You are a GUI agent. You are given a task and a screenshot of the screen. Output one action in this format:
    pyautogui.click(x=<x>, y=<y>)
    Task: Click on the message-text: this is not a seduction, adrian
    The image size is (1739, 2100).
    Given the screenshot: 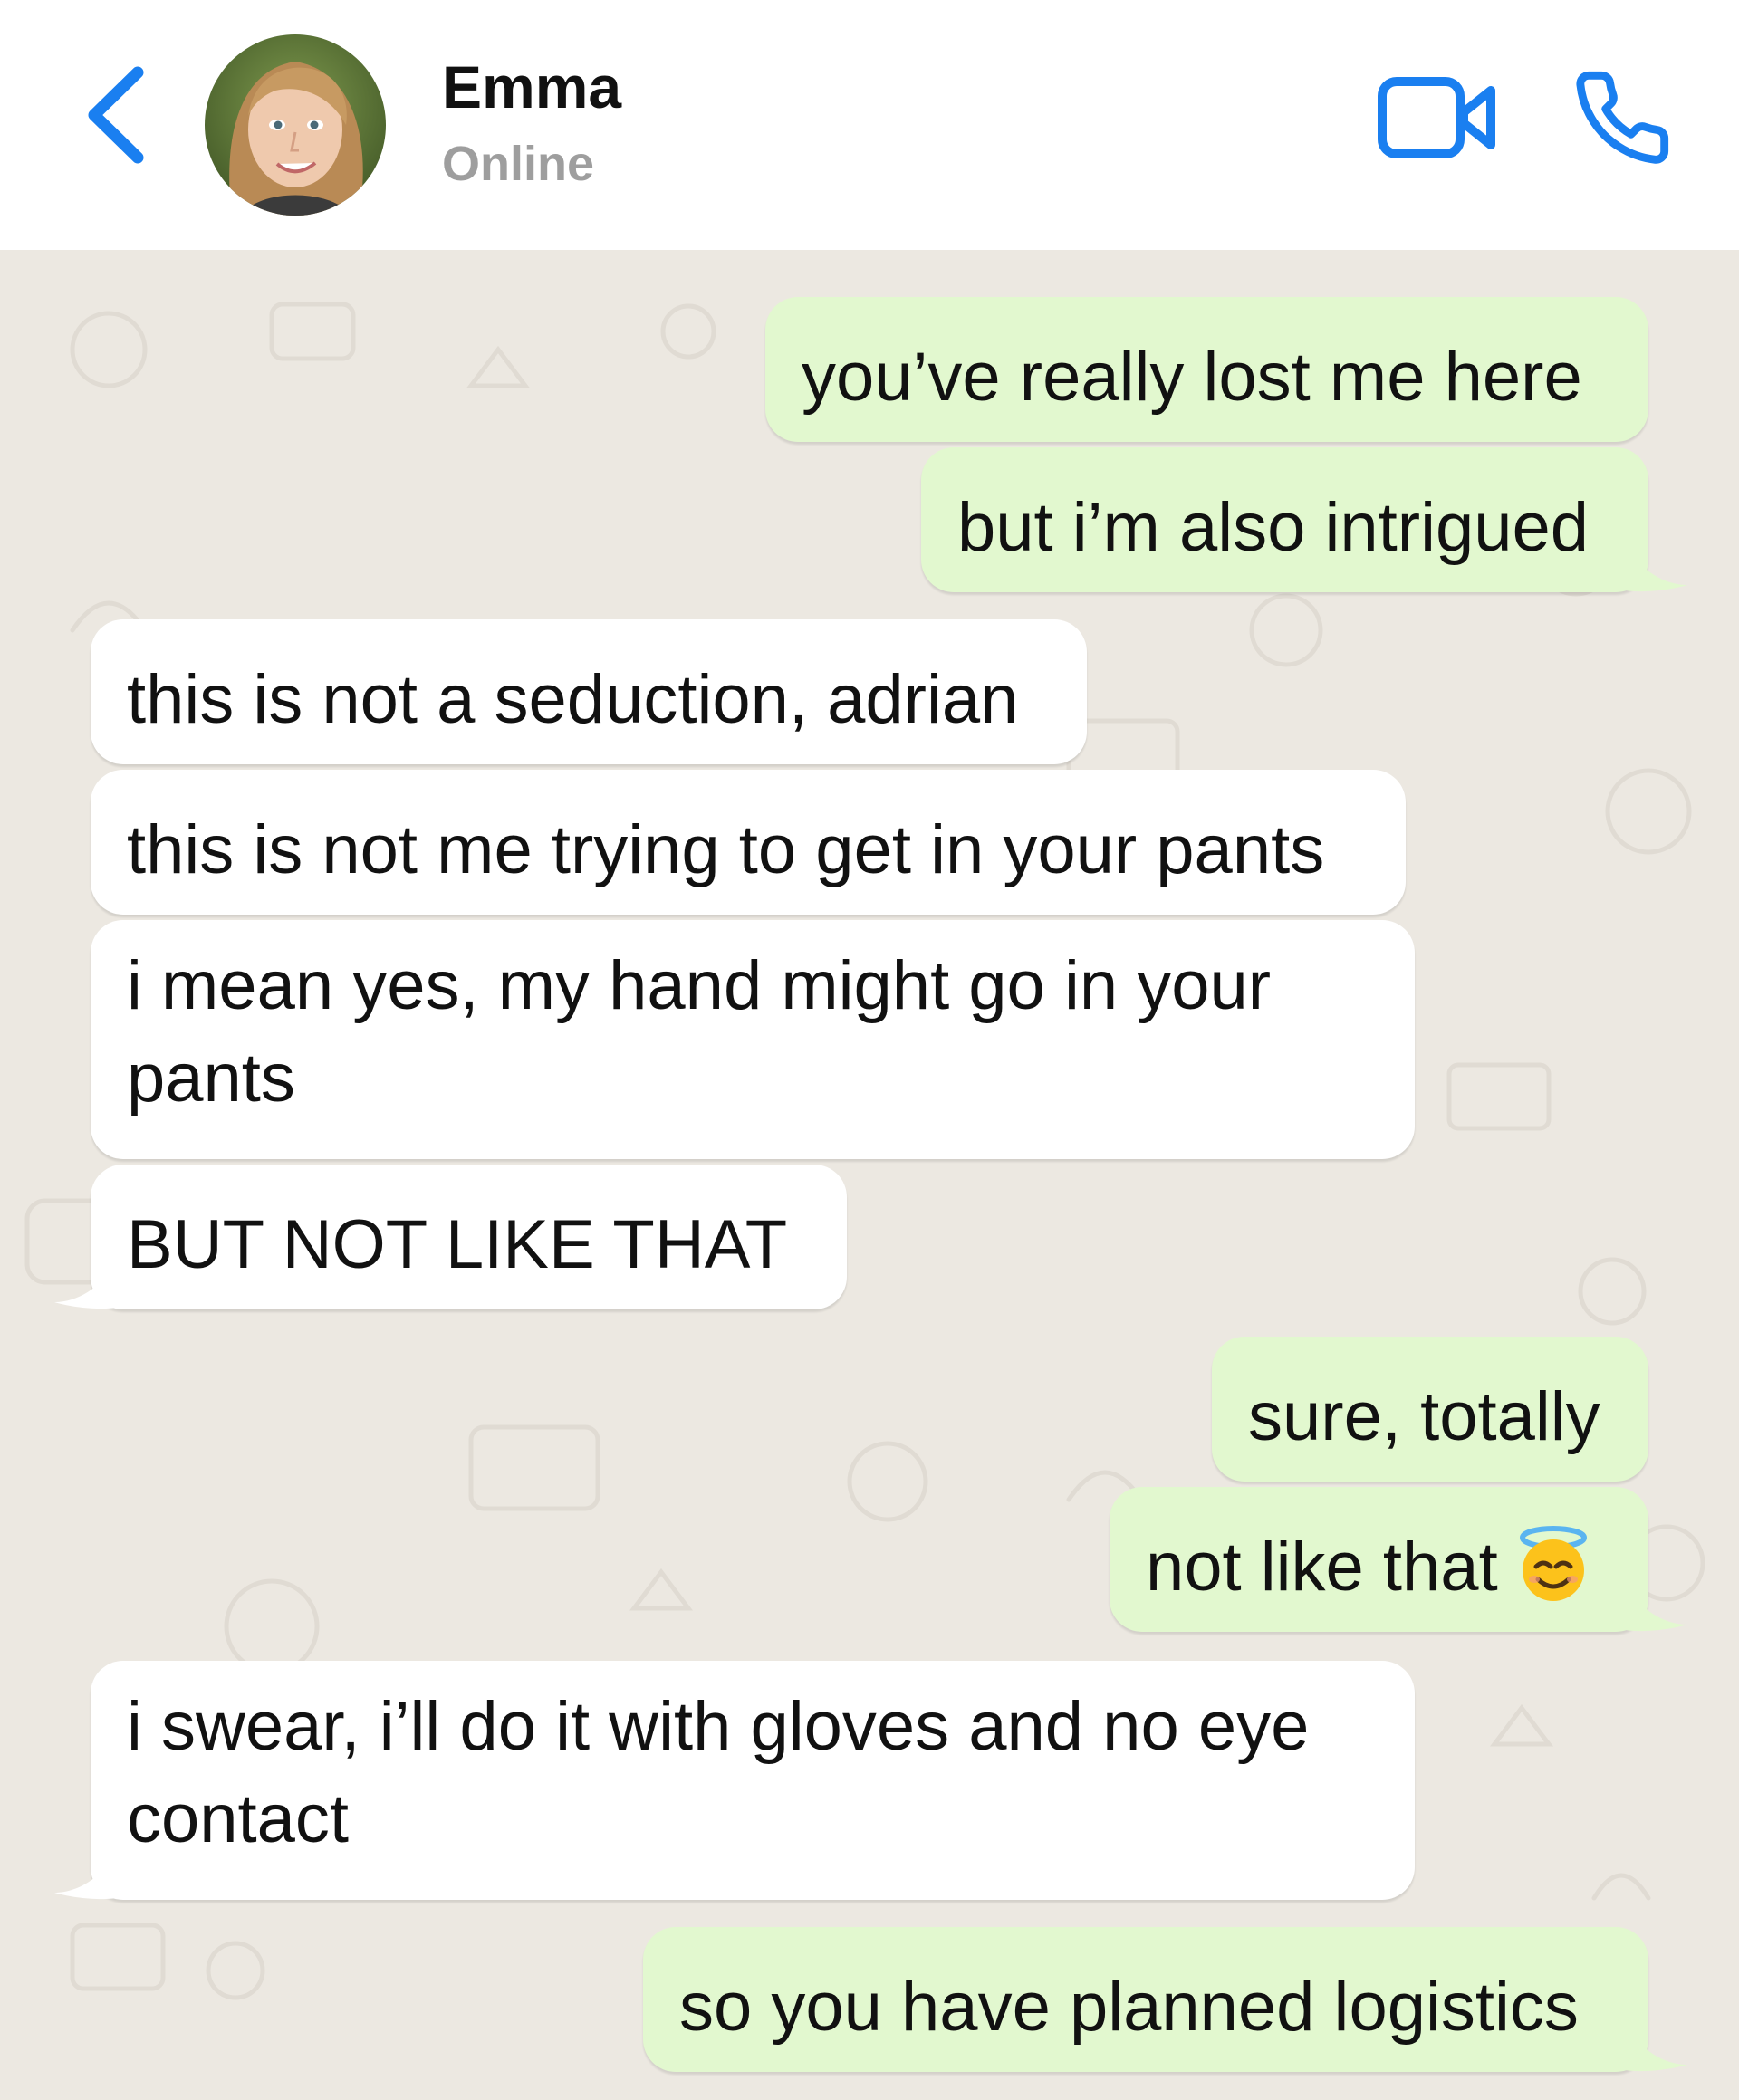 What is the action you would take?
    pyautogui.click(x=573, y=699)
    